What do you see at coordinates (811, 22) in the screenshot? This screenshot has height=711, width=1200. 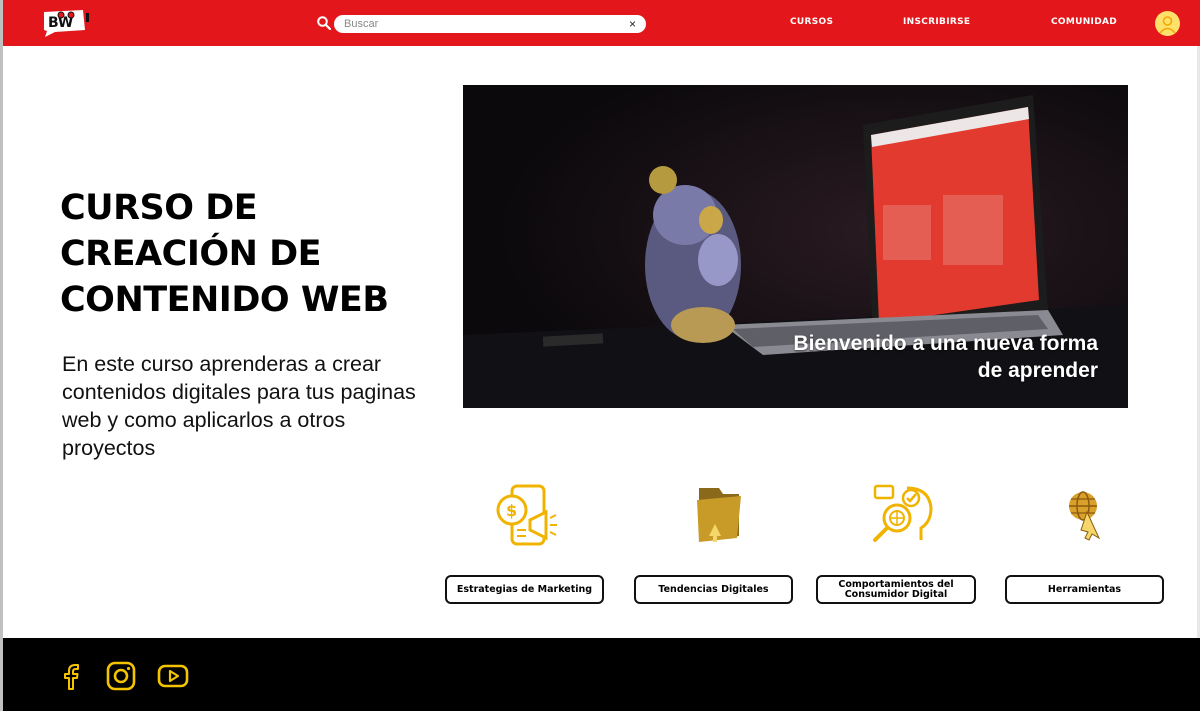 I see `nav-cursos: CURSOS` at bounding box center [811, 22].